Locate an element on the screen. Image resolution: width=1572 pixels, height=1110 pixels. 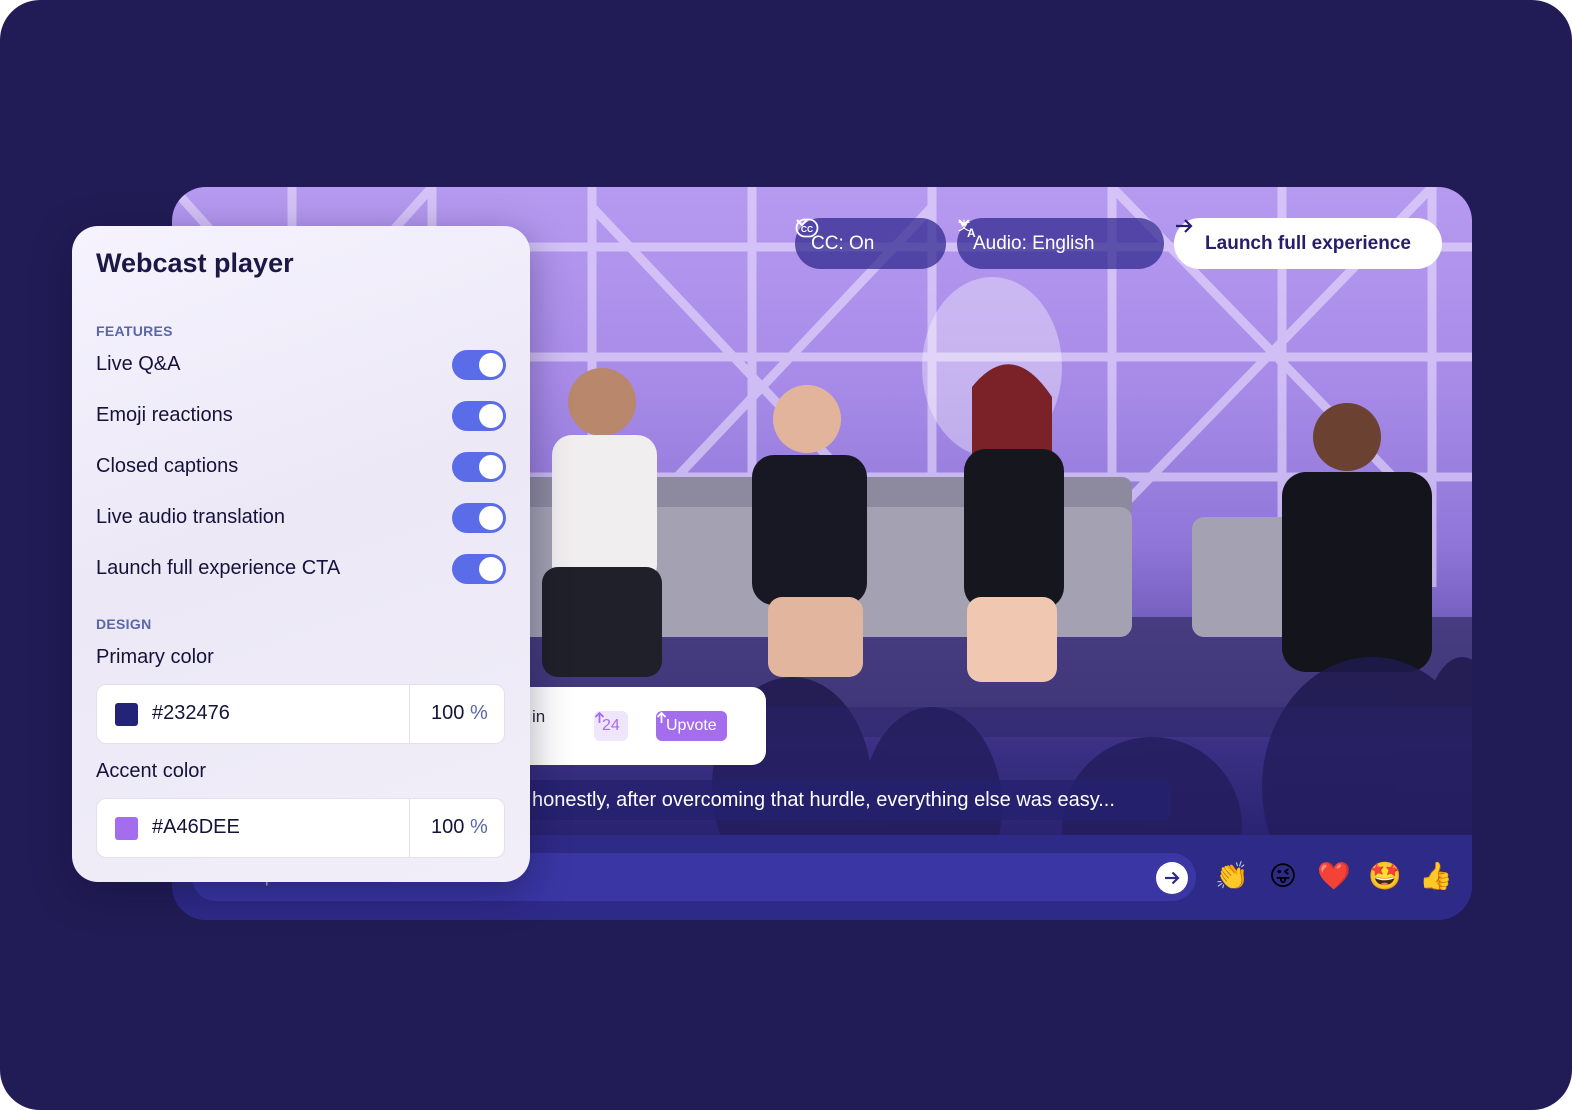
toggle-live-audio-translation is located at coordinates (479, 518).